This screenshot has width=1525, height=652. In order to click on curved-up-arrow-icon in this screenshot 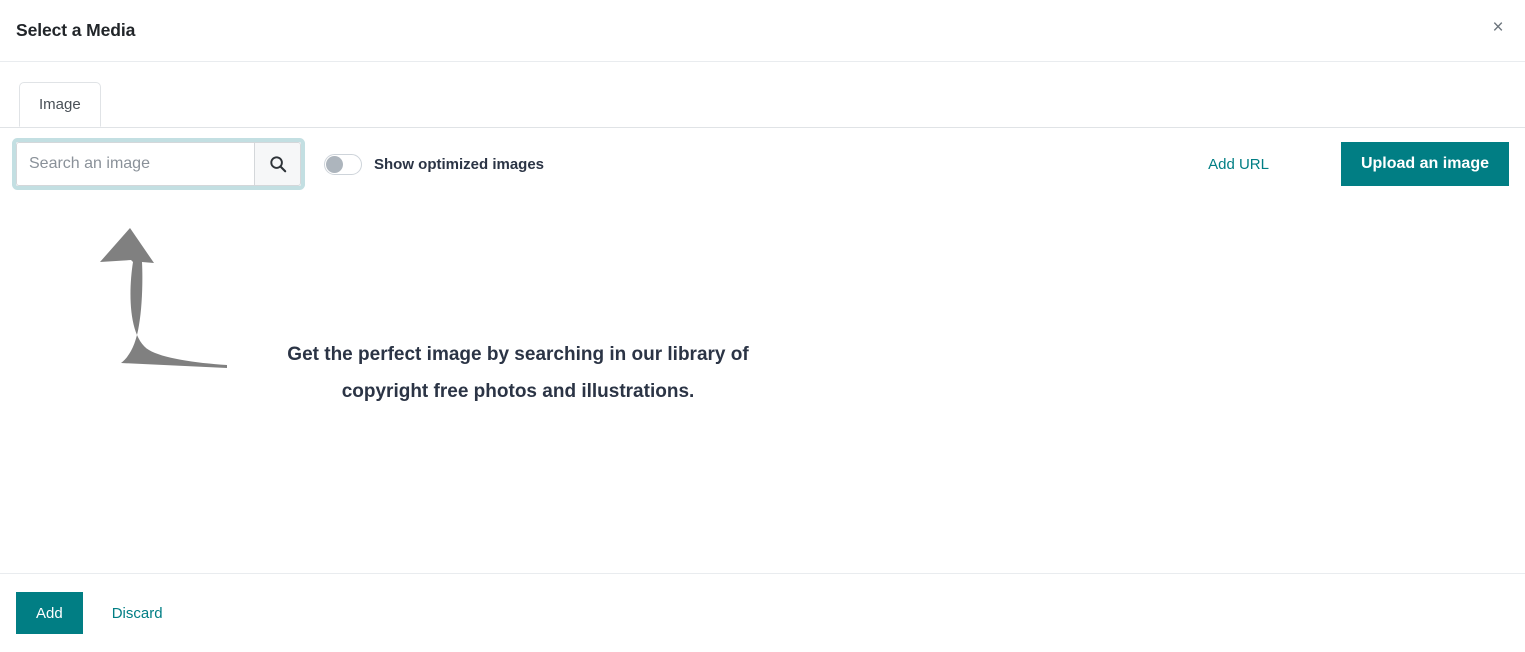, I will do `click(155, 296)`.